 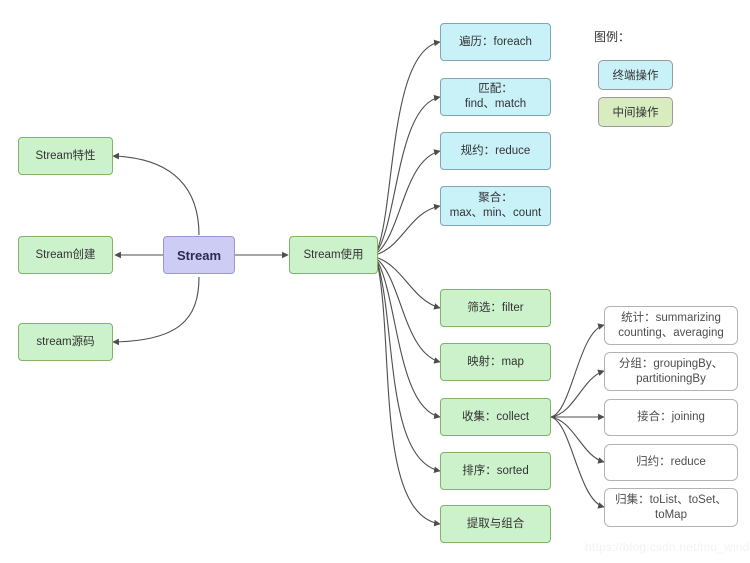 I want to click on node-stream-root: Stream, so click(x=199, y=255).